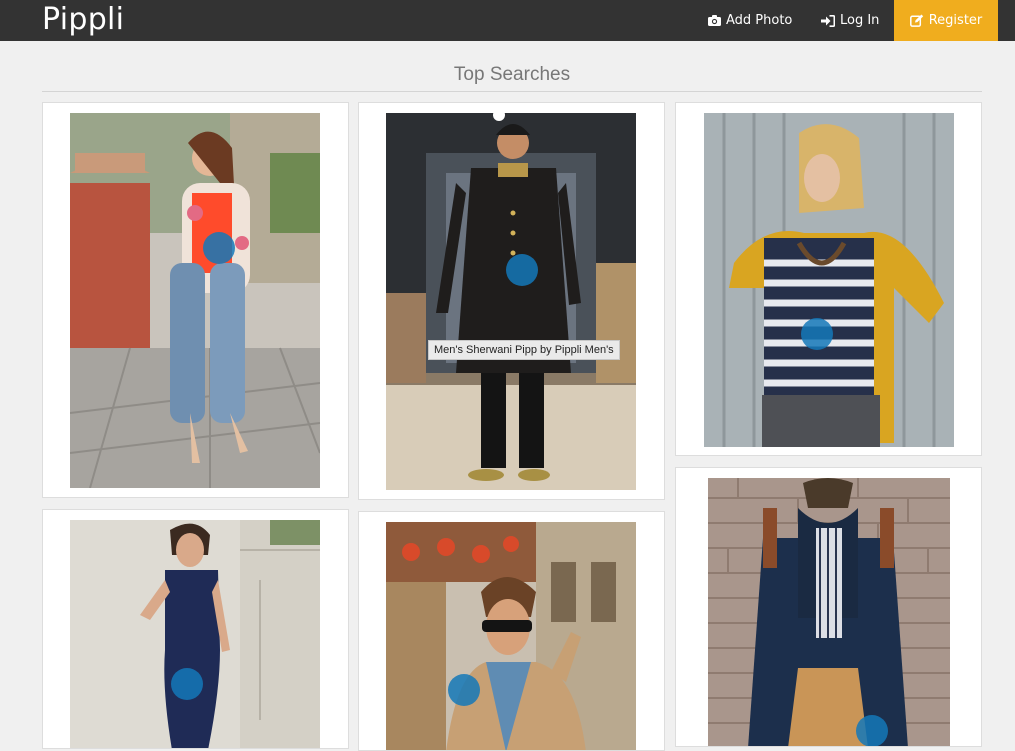  Describe the element at coordinates (955, 20) in the screenshot. I see `register-label: Register` at that location.